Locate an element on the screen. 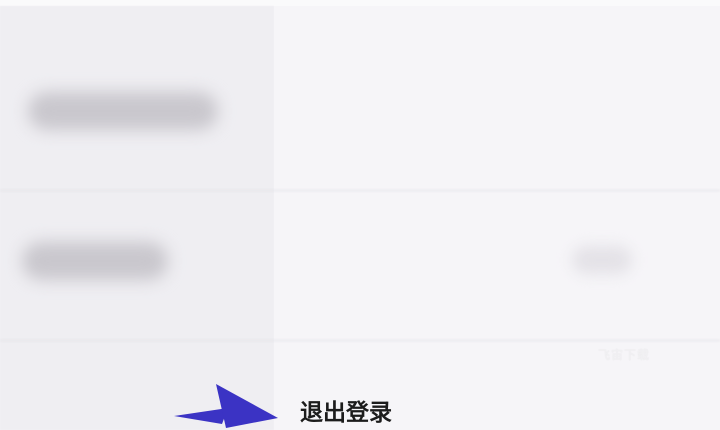 This screenshot has width=720, height=430. logout-button: 退出登录 is located at coordinates (360, 407).